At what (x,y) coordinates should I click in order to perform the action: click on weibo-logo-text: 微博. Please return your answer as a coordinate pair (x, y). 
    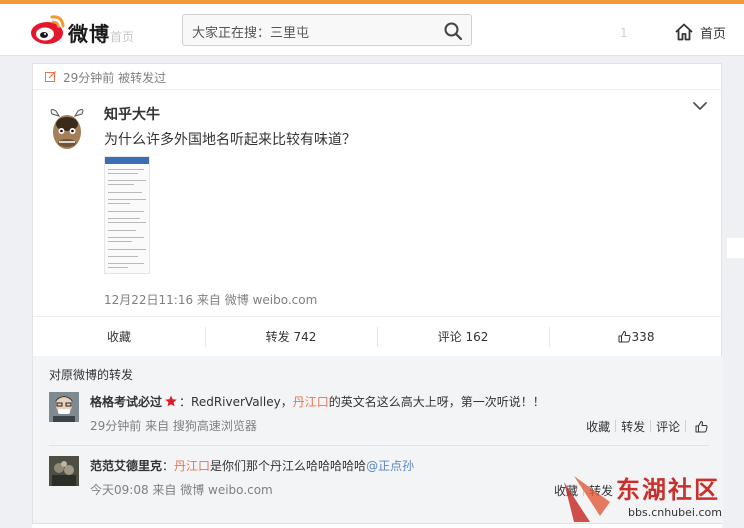
    Looking at the image, I should click on (89, 32).